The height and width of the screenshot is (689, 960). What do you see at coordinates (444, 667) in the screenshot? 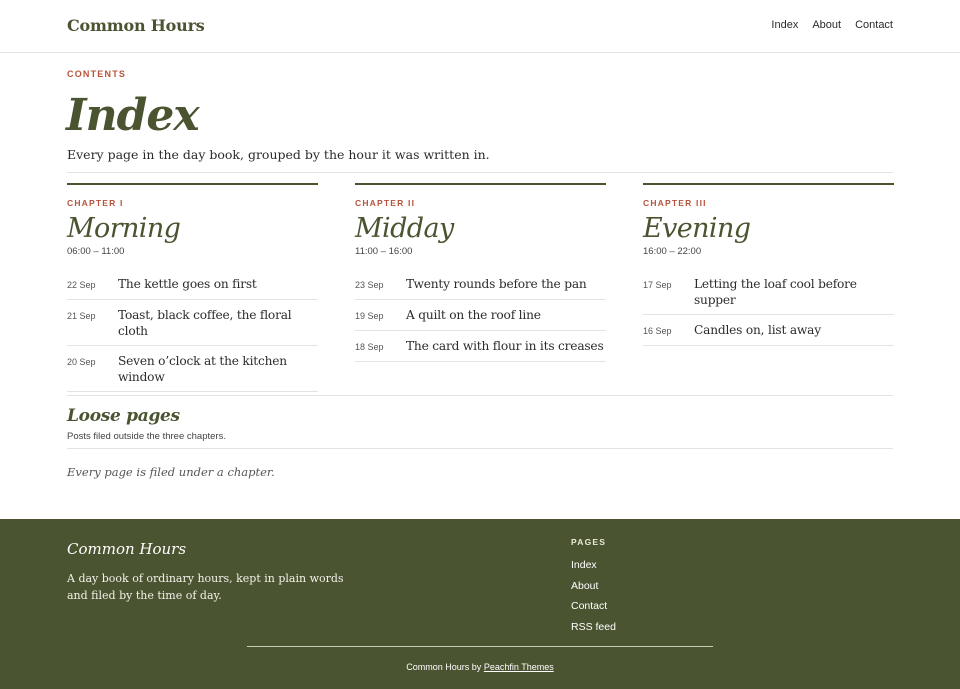
I see `footer-credit-text: Common Hours by` at bounding box center [444, 667].